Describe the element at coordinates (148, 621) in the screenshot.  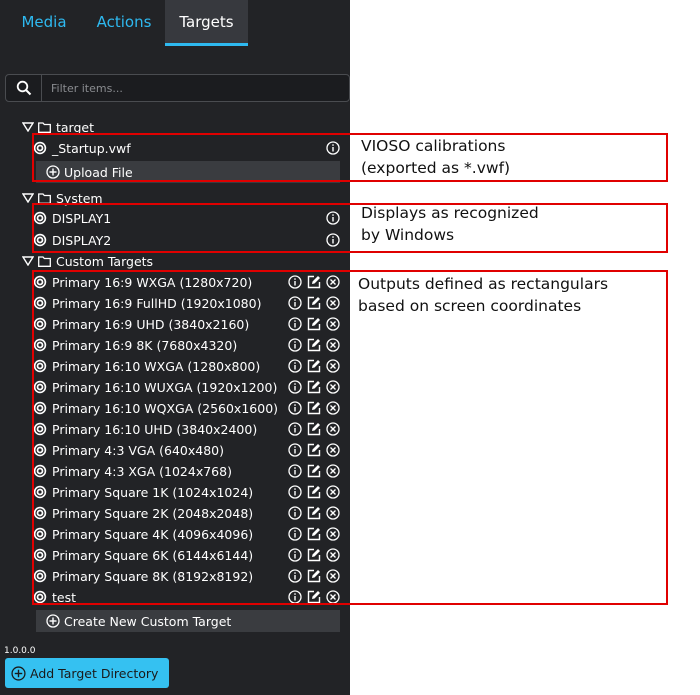
I see `create-custom-target-label: Create New Custom Target` at that location.